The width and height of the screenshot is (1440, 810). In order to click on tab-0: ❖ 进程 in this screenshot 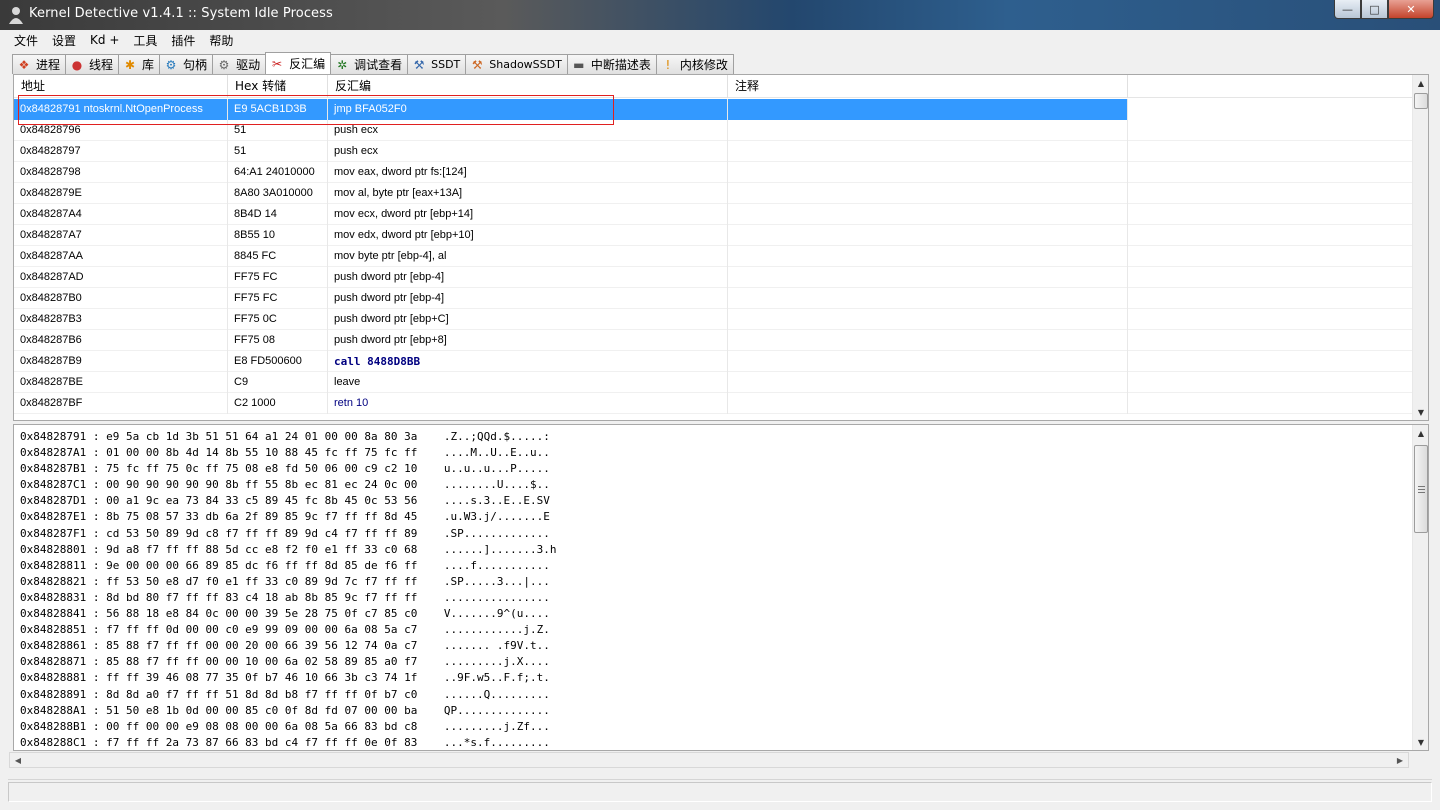, I will do `click(39, 64)`.